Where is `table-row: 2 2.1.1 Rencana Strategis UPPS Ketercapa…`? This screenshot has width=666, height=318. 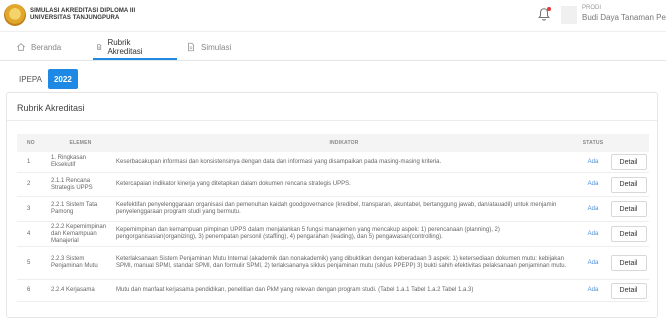 table-row: 2 2.1.1 Rencana Strategis UPPS Ketercapa… is located at coordinates (333, 185).